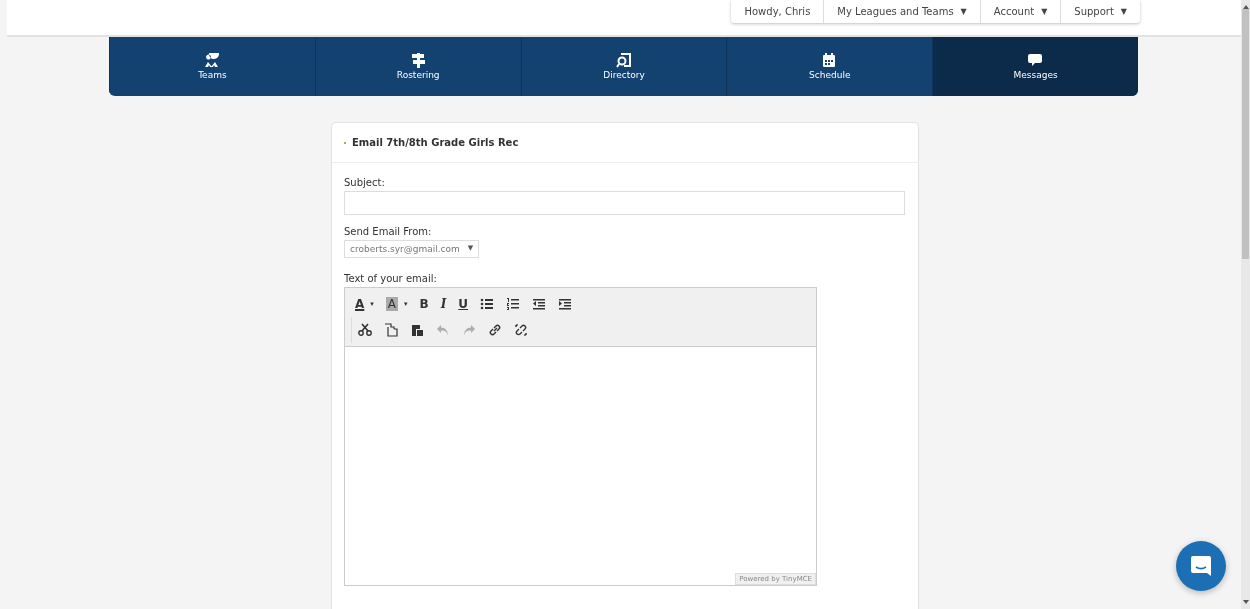  What do you see at coordinates (777, 11) in the screenshot?
I see `menu-link: Howdy, Chris` at bounding box center [777, 11].